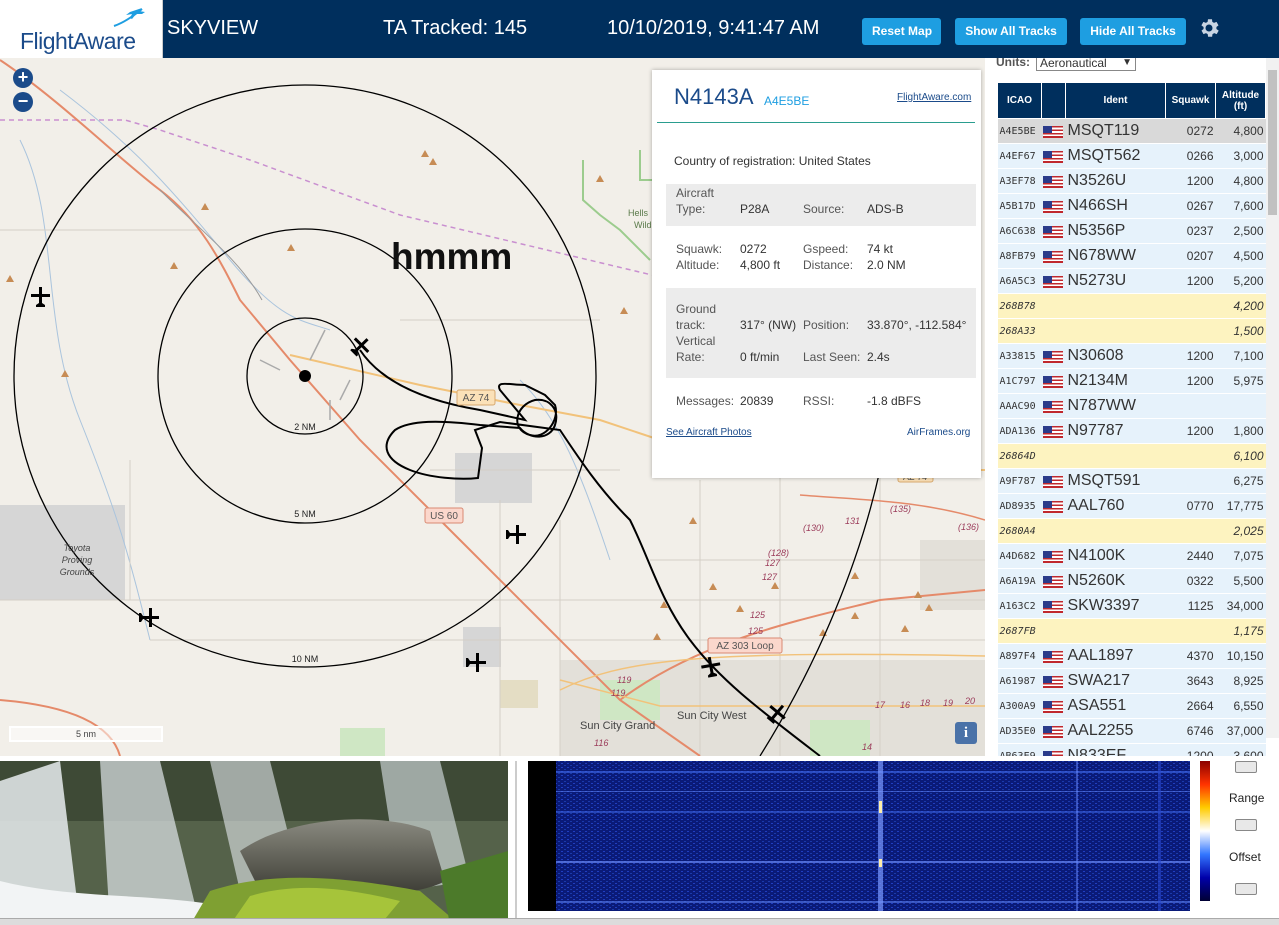 The image size is (1279, 925). What do you see at coordinates (1240, 481) in the screenshot?
I see `aircraft-altitude: 6,275` at bounding box center [1240, 481].